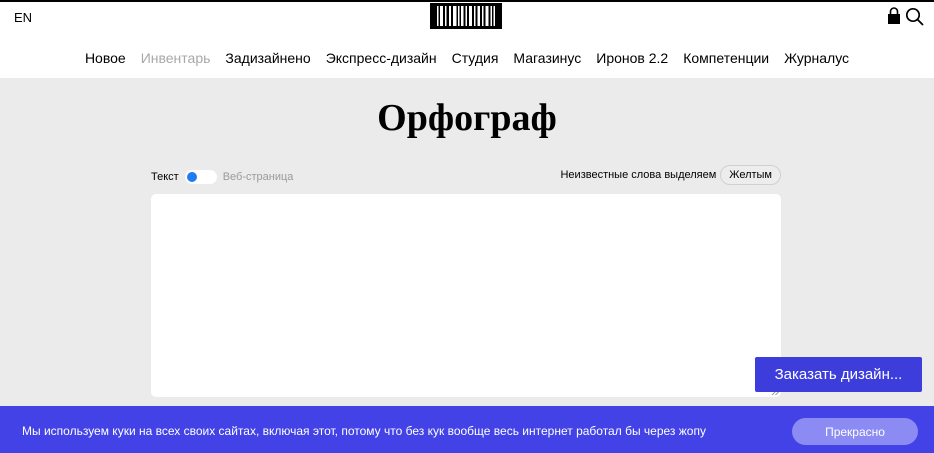  What do you see at coordinates (475, 58) in the screenshot?
I see `nav-item-studio: Студия` at bounding box center [475, 58].